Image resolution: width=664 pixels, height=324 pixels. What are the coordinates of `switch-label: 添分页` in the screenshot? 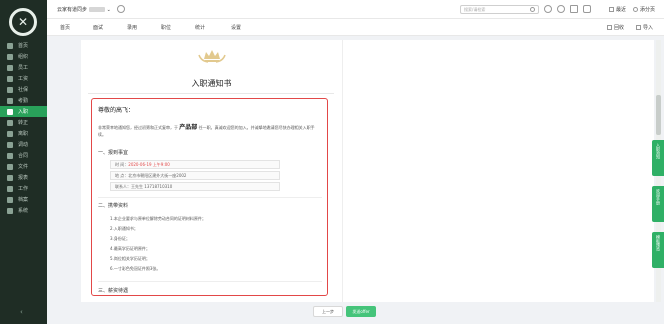 It's located at (648, 10).